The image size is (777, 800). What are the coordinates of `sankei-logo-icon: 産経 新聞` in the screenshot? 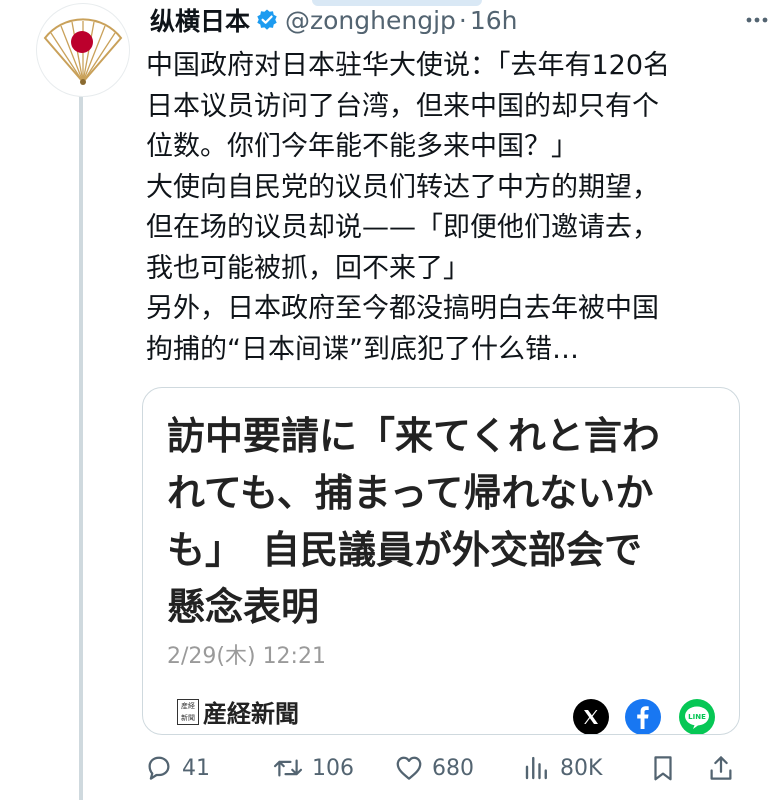 It's located at (188, 711).